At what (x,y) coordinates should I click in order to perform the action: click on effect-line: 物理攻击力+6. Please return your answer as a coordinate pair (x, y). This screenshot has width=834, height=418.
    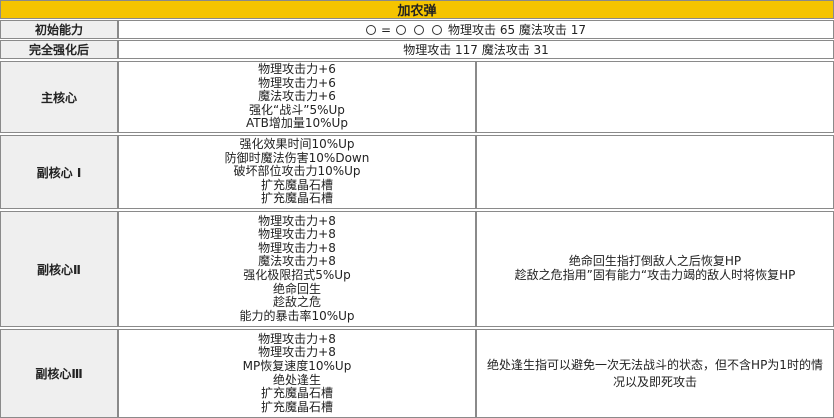
    Looking at the image, I should click on (297, 69).